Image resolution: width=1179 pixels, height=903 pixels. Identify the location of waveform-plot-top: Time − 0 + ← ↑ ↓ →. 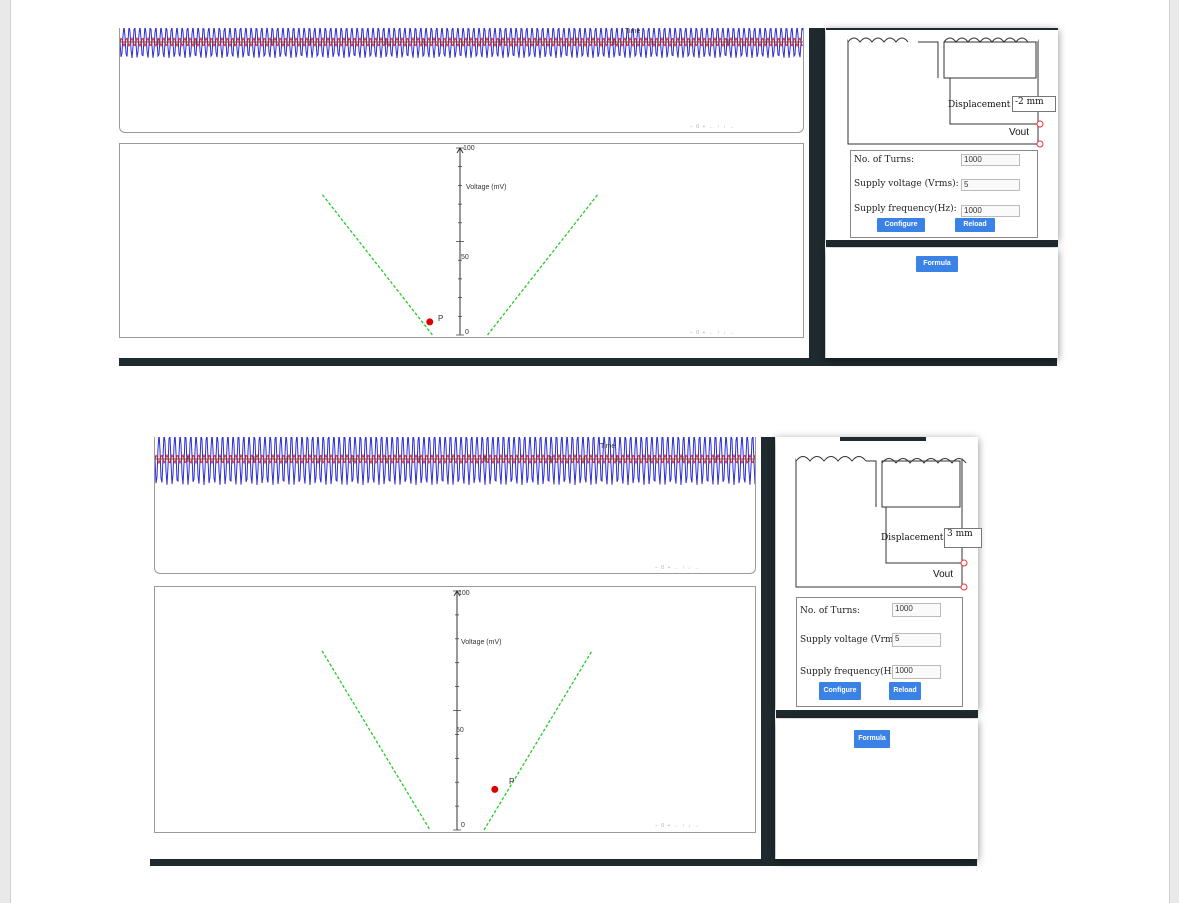
(461, 80).